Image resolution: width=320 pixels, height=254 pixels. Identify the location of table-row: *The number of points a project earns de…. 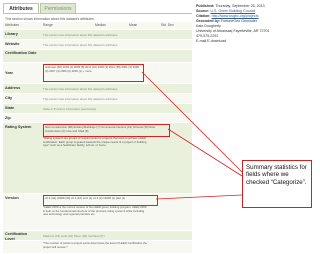
(97, 247).